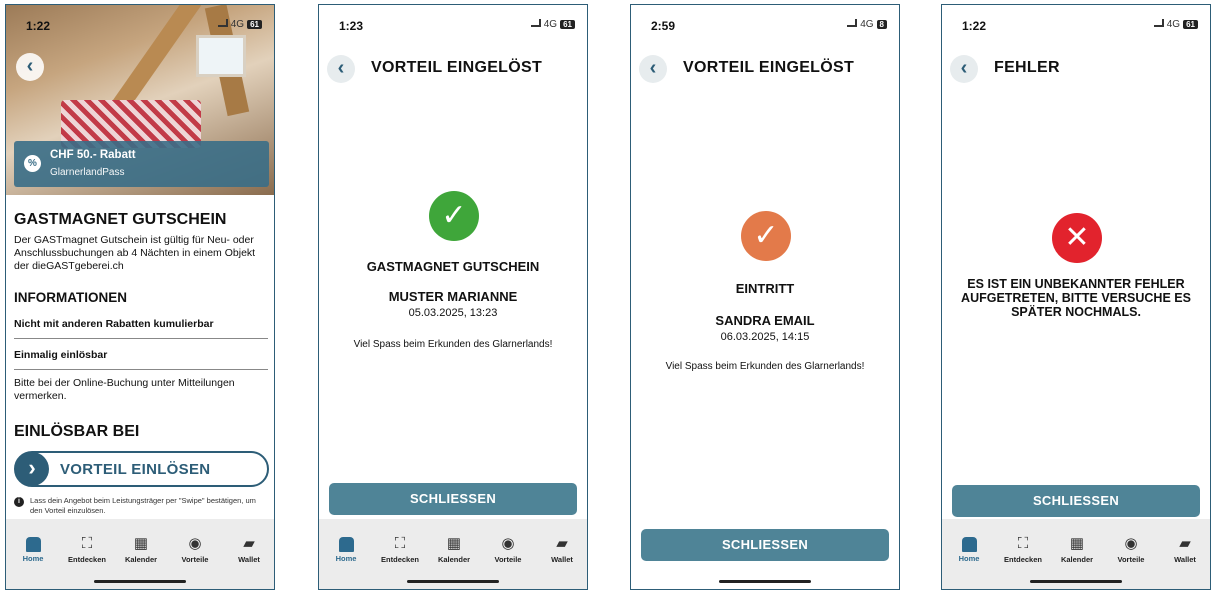 The image size is (1214, 592). I want to click on status-time: 2:59, so click(663, 26).